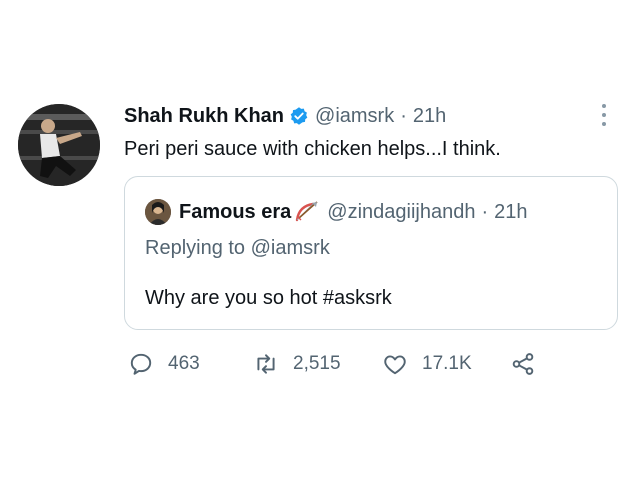 Image resolution: width=639 pixels, height=479 pixels. What do you see at coordinates (285, 116) in the screenshot?
I see `tweet-header: Shah Rukh Khan @iamsrk · 21h` at bounding box center [285, 116].